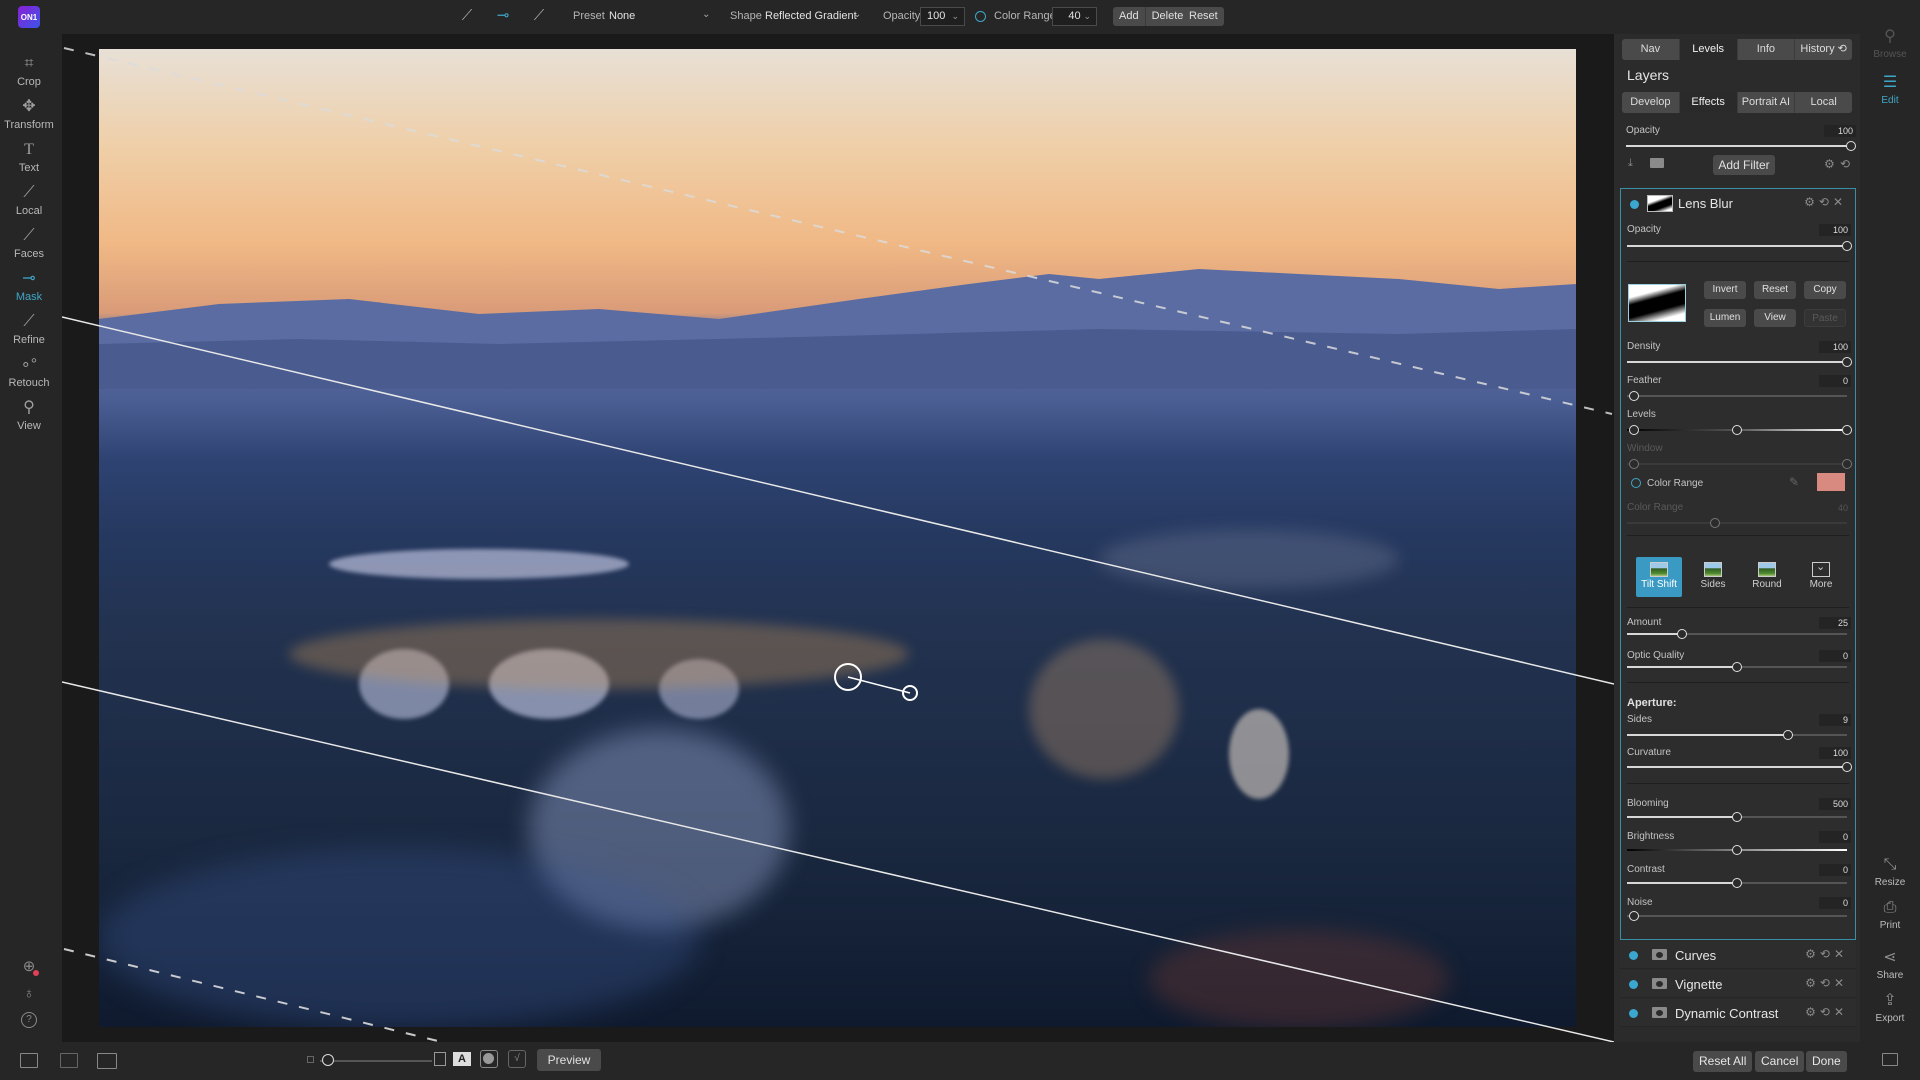  Describe the element at coordinates (1737, 916) in the screenshot. I see `noise-slider` at that location.